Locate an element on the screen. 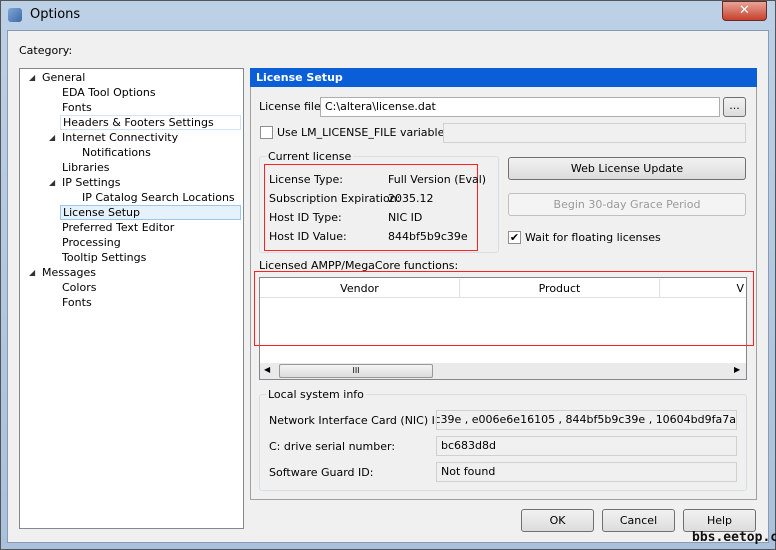 The image size is (776, 550). license-file-label: License file: is located at coordinates (292, 106).